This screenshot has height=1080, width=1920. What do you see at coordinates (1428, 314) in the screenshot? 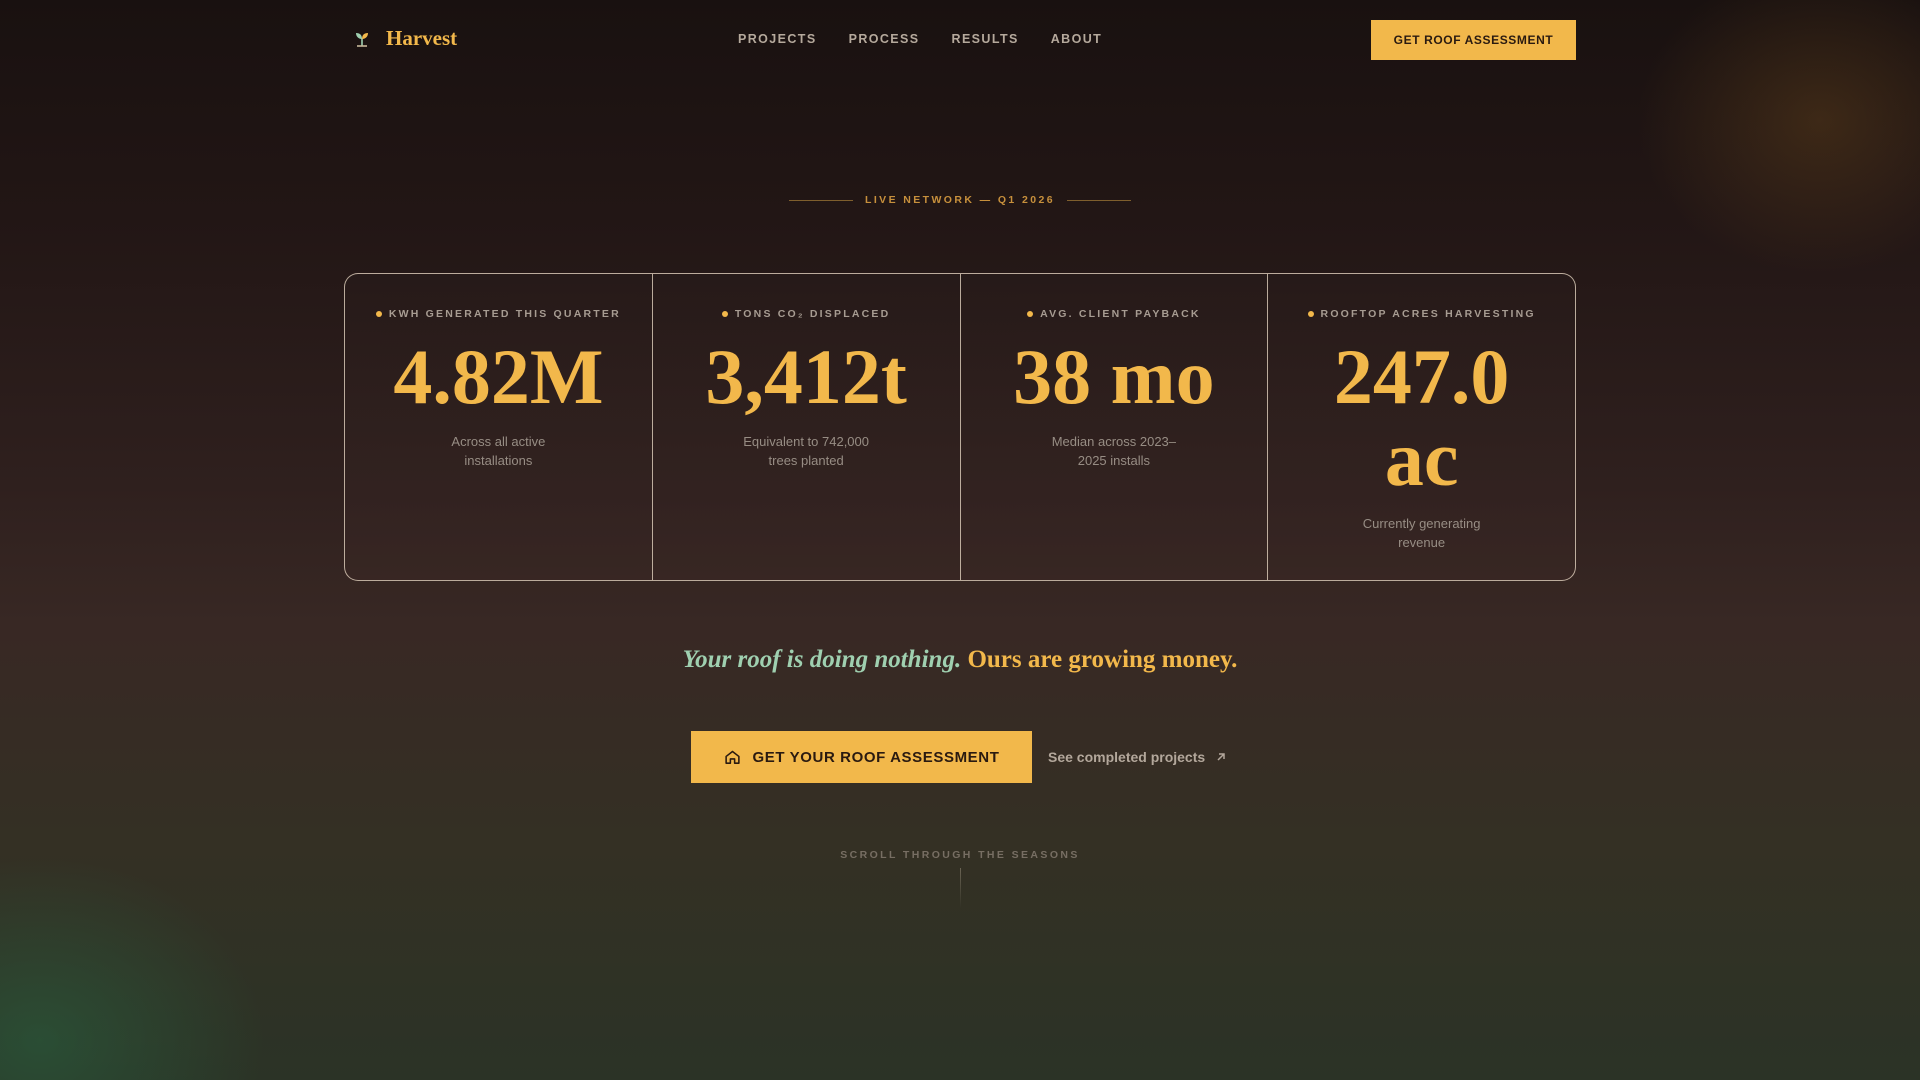
I see `stat-label-text: ROOFTOP ACRES HARVESTING` at bounding box center [1428, 314].